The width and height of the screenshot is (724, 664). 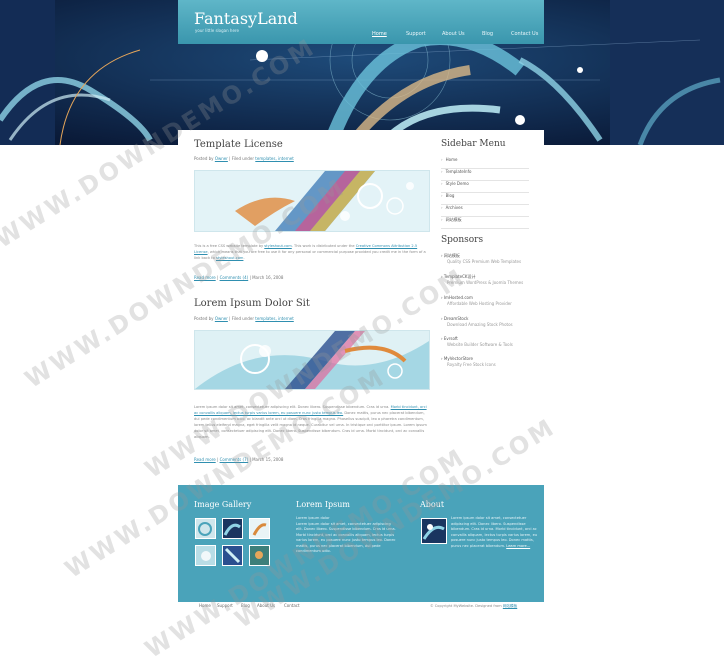 What do you see at coordinates (450, 195) in the screenshot?
I see `sidebar-item-label: Blog` at bounding box center [450, 195].